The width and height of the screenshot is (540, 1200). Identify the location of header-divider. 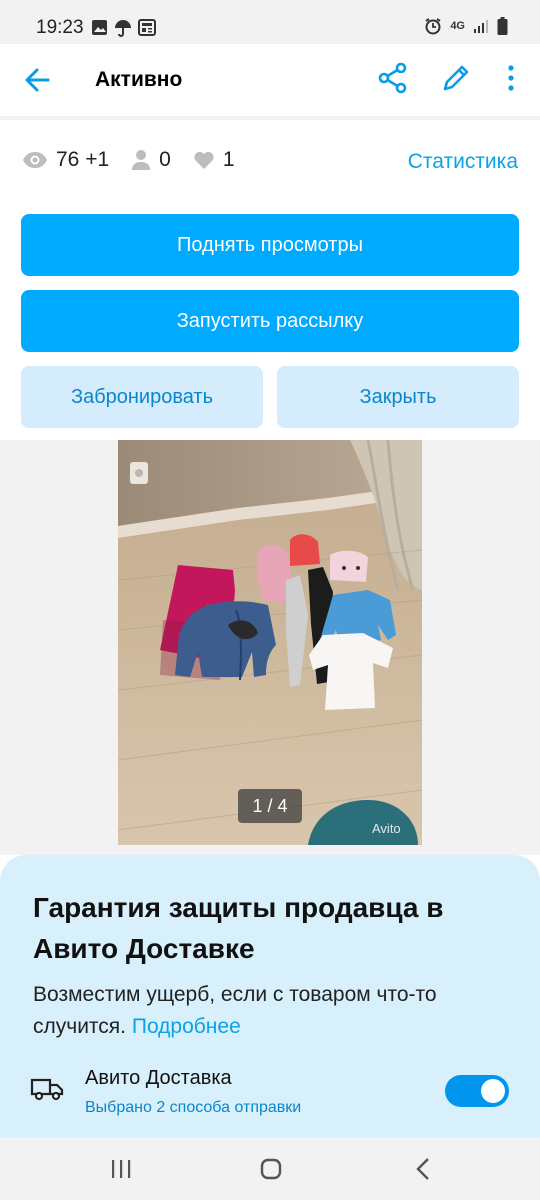
(270, 118).